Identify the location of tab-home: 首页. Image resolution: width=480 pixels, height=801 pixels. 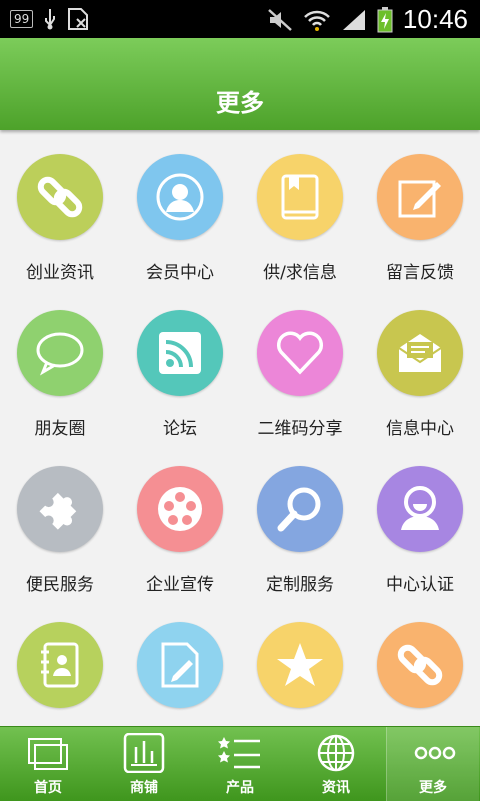
(48, 764).